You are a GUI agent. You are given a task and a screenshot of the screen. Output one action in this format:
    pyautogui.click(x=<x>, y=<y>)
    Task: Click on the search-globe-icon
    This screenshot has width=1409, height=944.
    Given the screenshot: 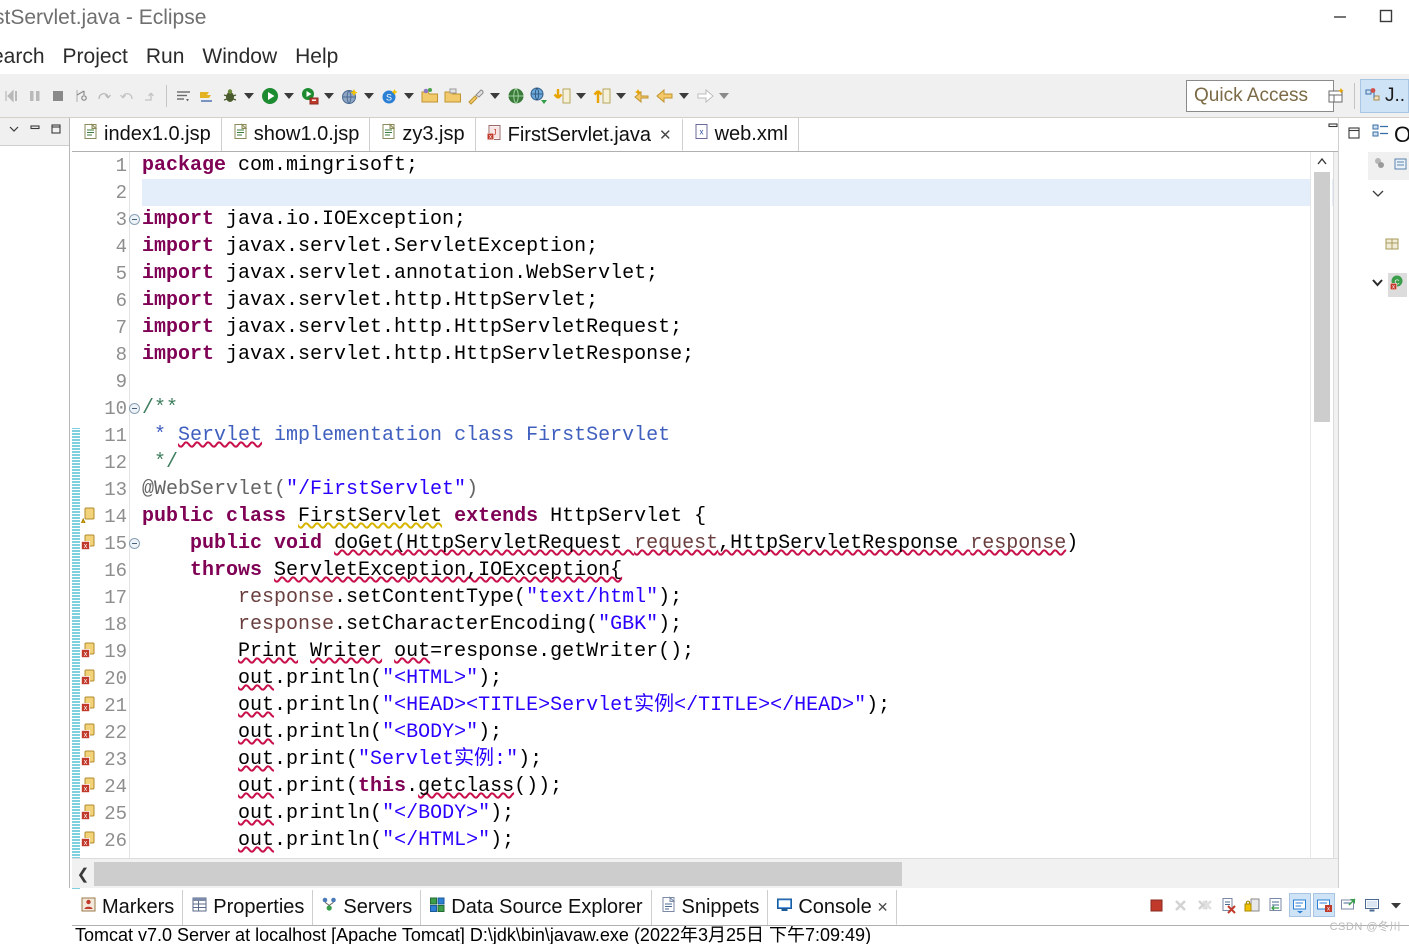 What is the action you would take?
    pyautogui.click(x=538, y=96)
    